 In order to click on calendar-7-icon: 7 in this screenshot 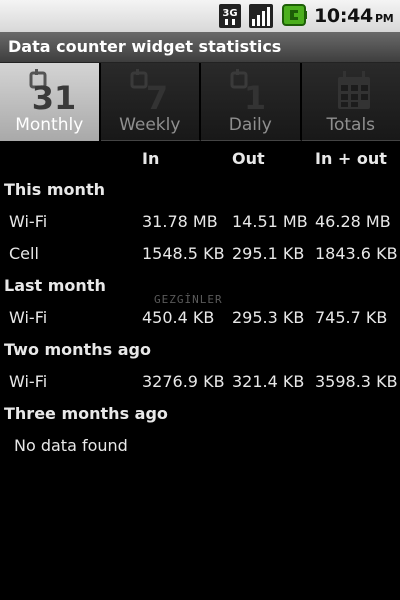, I will do `click(149, 91)`.